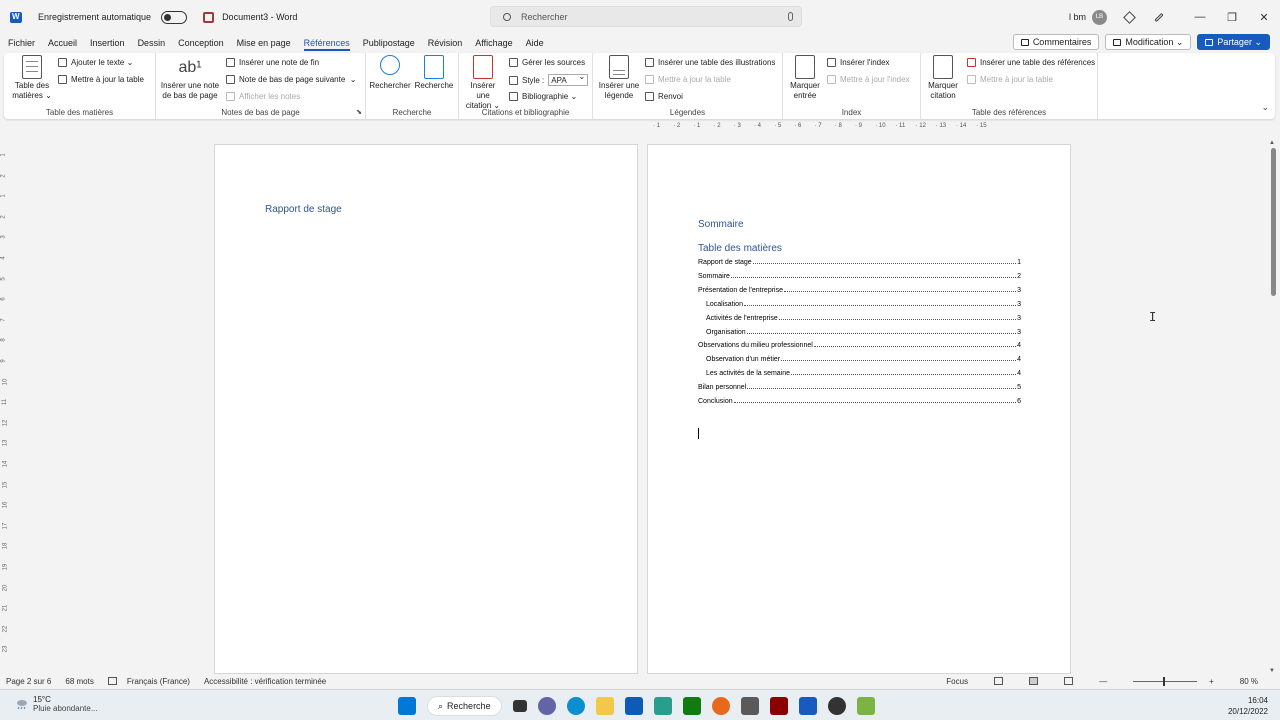 Image resolution: width=1280 pixels, height=720 pixels. Describe the element at coordinates (152, 43) in the screenshot. I see `tab-dessin: Dessin` at that location.